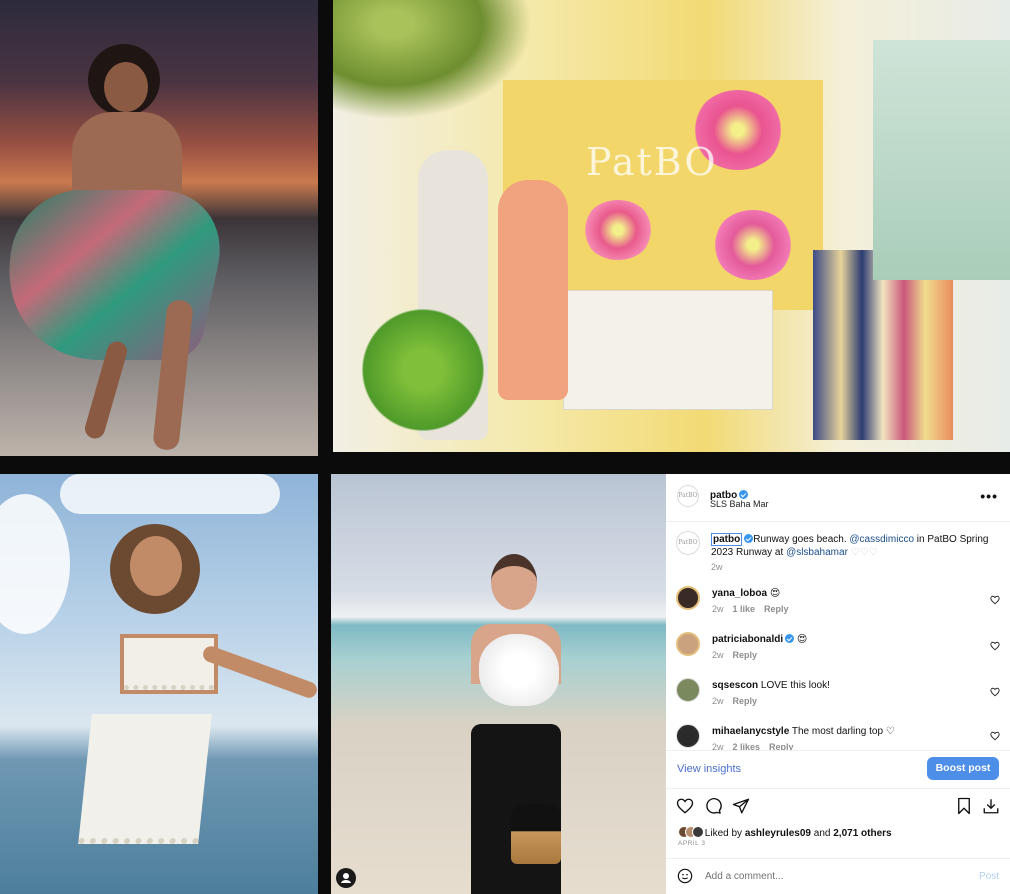 The height and width of the screenshot is (894, 1010). What do you see at coordinates (709, 769) in the screenshot?
I see `view-insights-link: View insights` at bounding box center [709, 769].